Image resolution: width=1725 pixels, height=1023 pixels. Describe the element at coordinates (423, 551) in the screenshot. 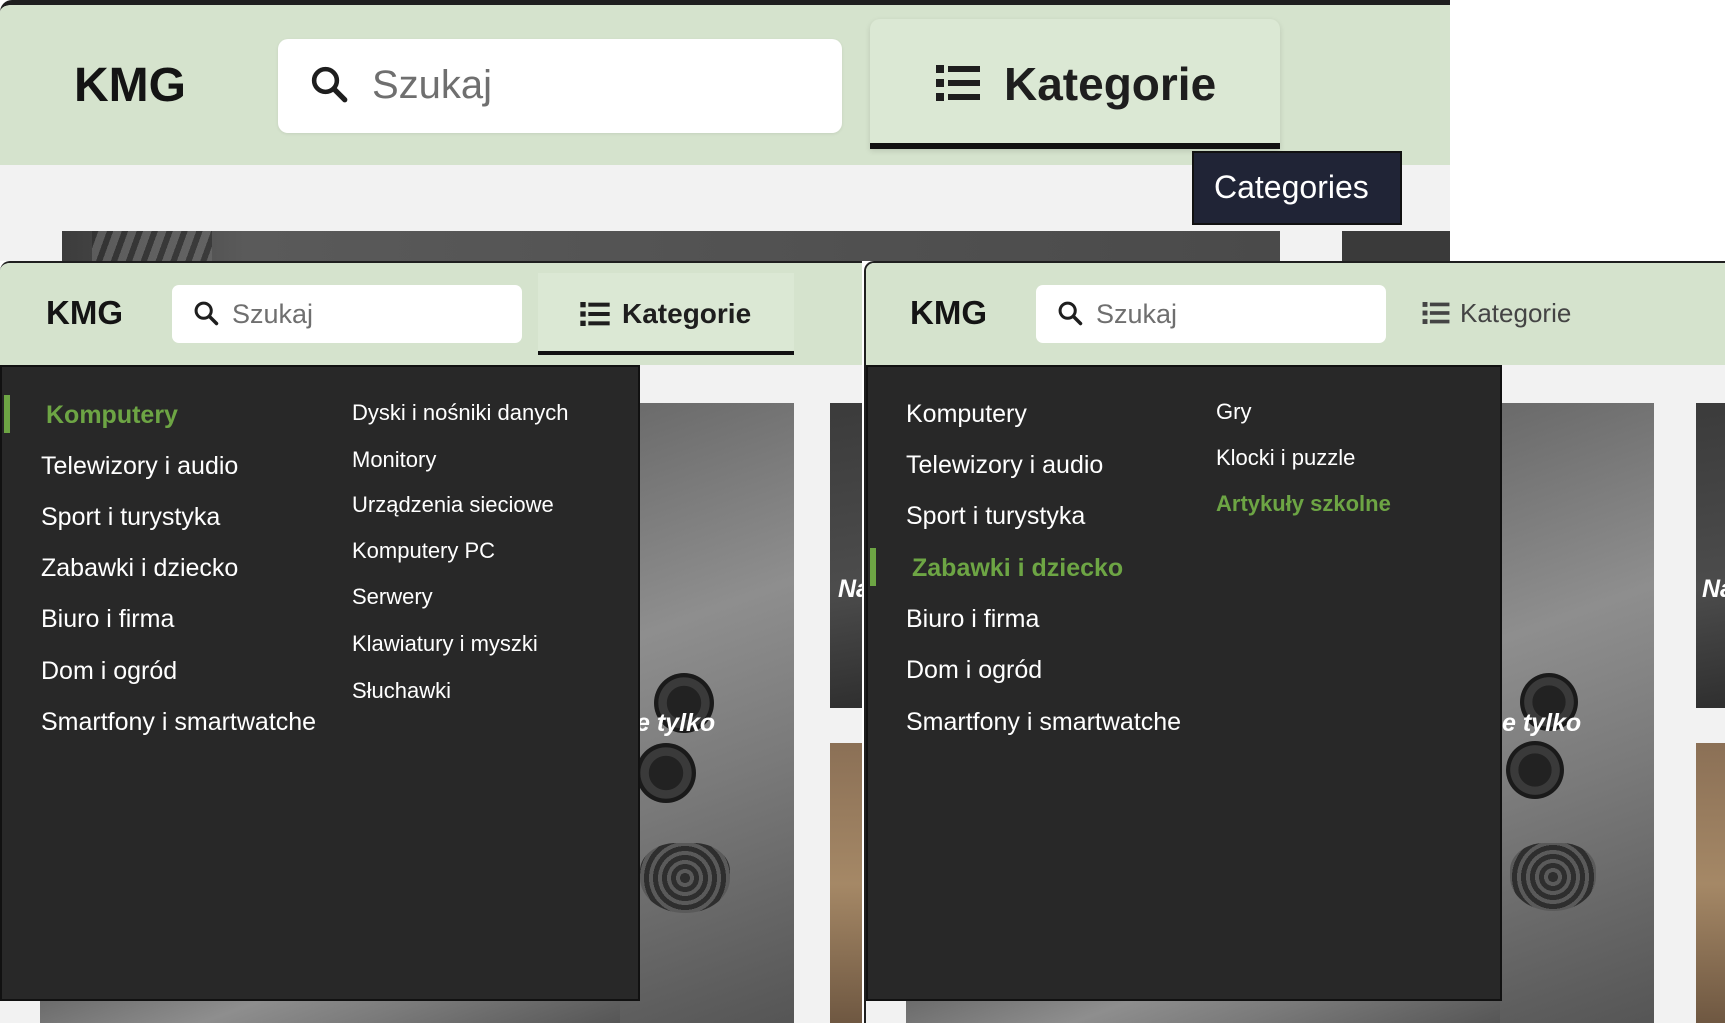

I see `subcategory-item: Komputery PC` at that location.